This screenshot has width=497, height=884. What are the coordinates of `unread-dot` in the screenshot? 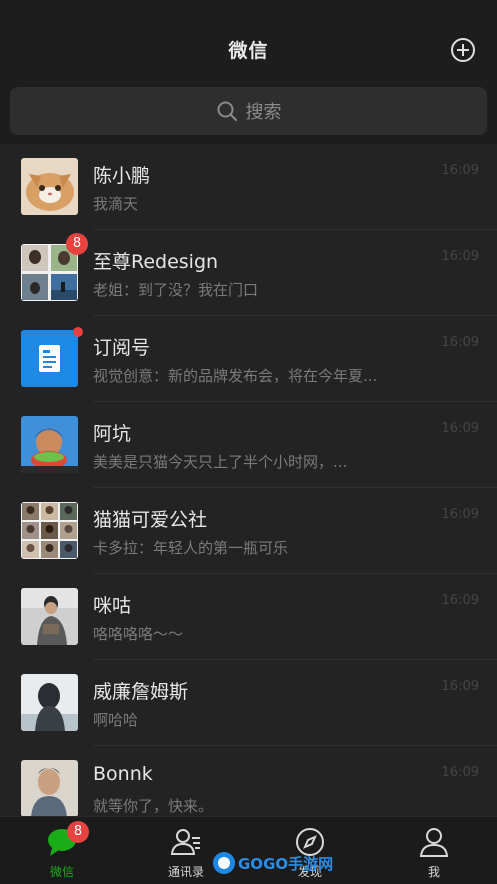 It's located at (78, 332).